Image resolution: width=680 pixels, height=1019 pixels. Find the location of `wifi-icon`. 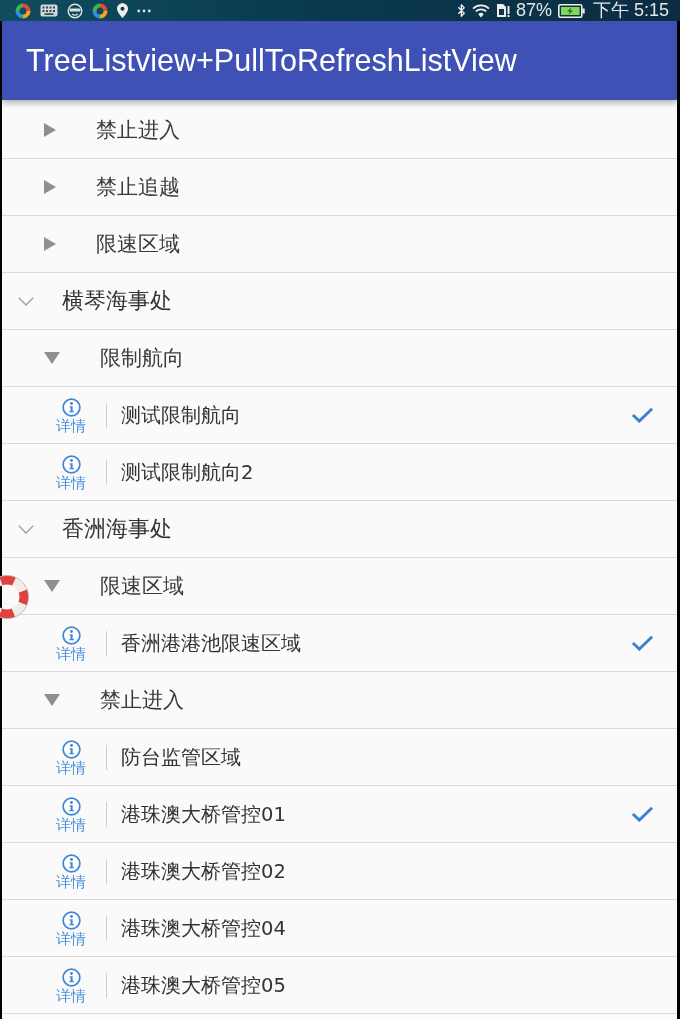

wifi-icon is located at coordinates (480, 10).